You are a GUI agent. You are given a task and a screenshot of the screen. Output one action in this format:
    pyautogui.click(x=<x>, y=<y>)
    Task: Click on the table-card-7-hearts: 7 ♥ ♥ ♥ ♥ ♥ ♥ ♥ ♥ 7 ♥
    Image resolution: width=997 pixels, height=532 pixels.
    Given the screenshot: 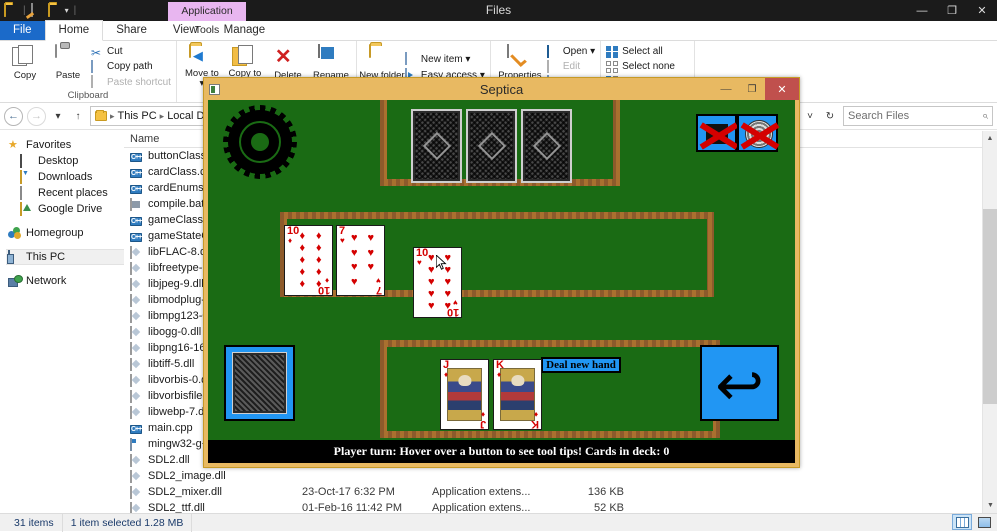 What is the action you would take?
    pyautogui.click(x=360, y=260)
    